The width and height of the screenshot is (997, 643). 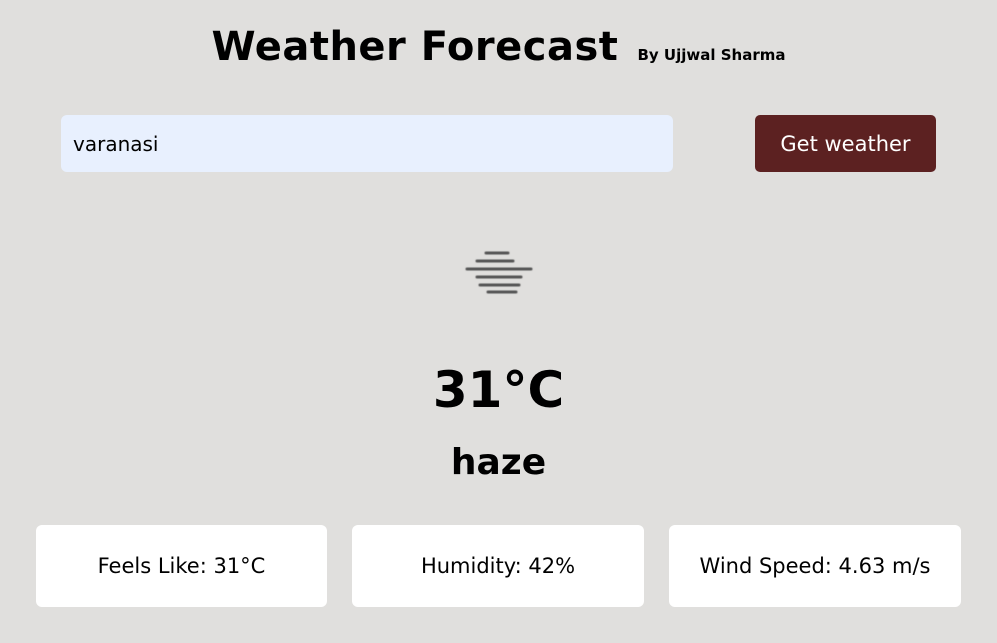 What do you see at coordinates (711, 55) in the screenshot?
I see `author-credit: By Ujjwal Sharma` at bounding box center [711, 55].